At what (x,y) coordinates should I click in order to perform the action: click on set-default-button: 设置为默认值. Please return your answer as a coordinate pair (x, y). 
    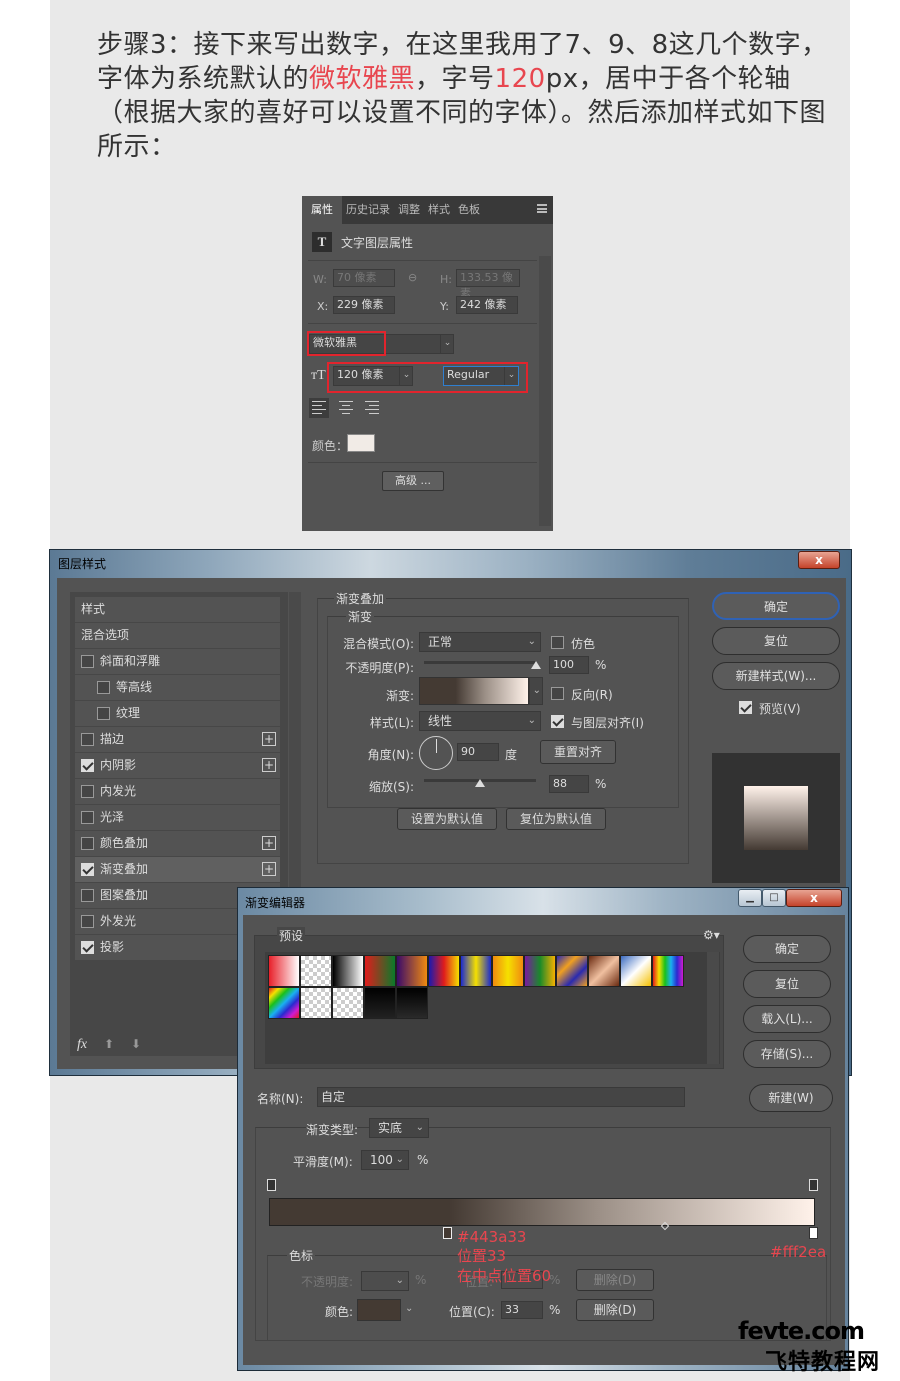
    Looking at the image, I should click on (447, 819).